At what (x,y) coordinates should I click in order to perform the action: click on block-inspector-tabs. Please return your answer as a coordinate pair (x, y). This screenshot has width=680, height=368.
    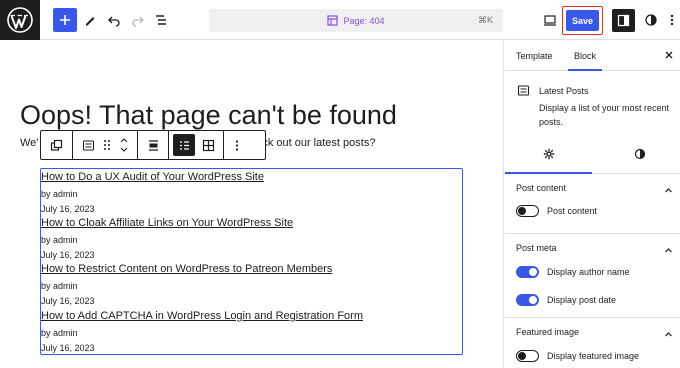
    Looking at the image, I should click on (592, 156).